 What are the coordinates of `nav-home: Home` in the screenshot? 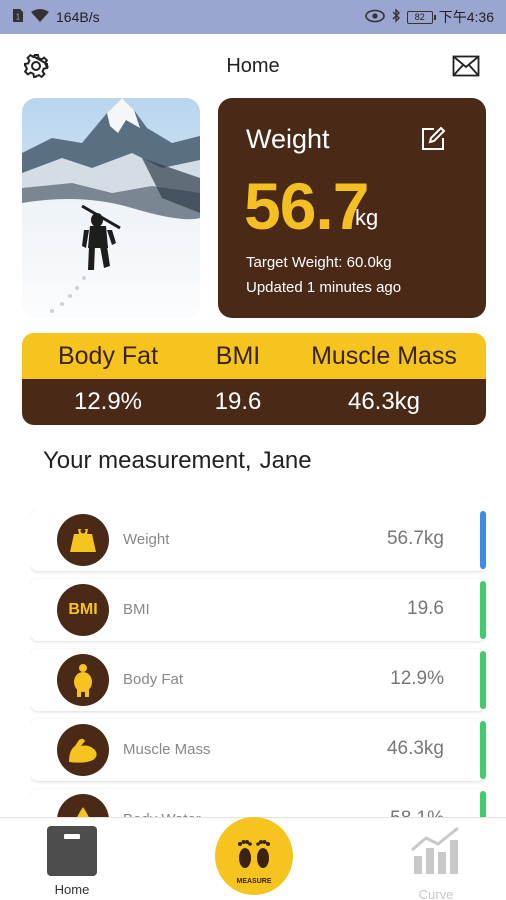 It's located at (72, 861).